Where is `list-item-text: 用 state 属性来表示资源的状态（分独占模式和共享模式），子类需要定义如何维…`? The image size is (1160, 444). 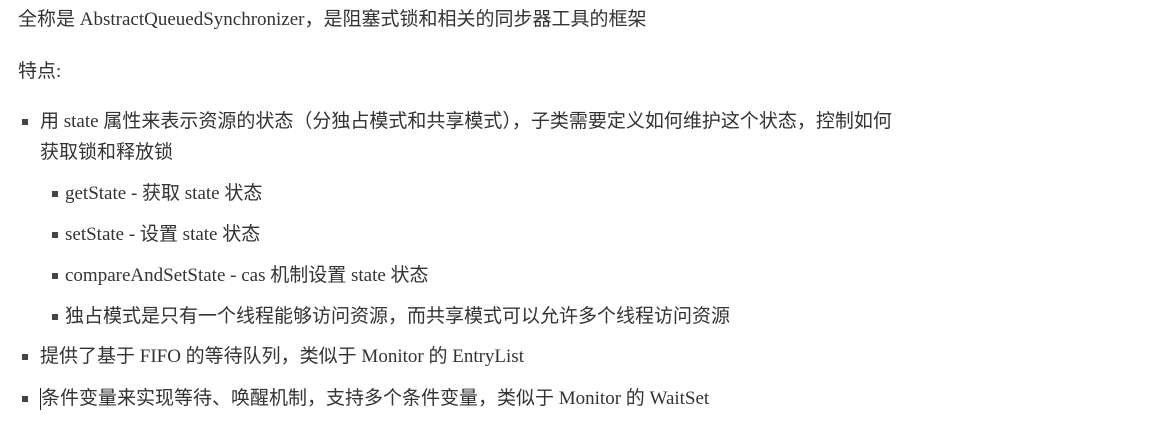
list-item-text: 用 state 属性来表示资源的状态（分独占模式和共享模式），子类需要定义如何维… is located at coordinates (466, 121).